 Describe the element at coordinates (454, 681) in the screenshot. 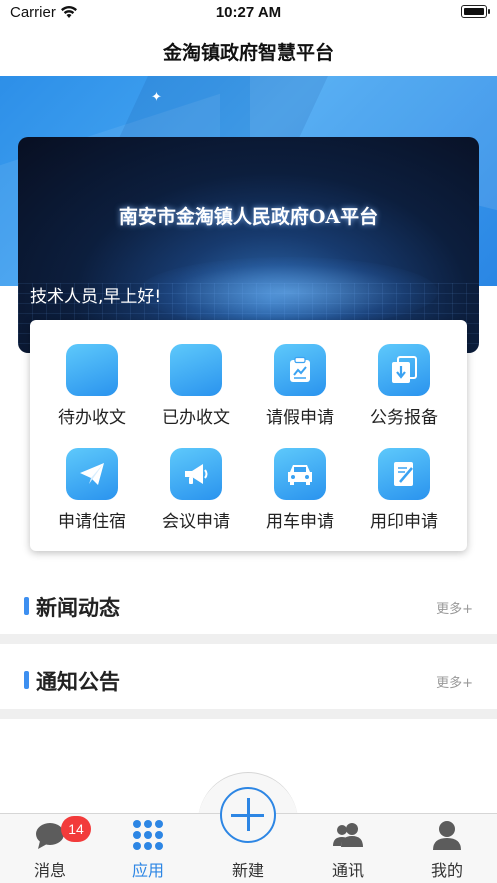

I see `notice-more-link: 更多+` at that location.